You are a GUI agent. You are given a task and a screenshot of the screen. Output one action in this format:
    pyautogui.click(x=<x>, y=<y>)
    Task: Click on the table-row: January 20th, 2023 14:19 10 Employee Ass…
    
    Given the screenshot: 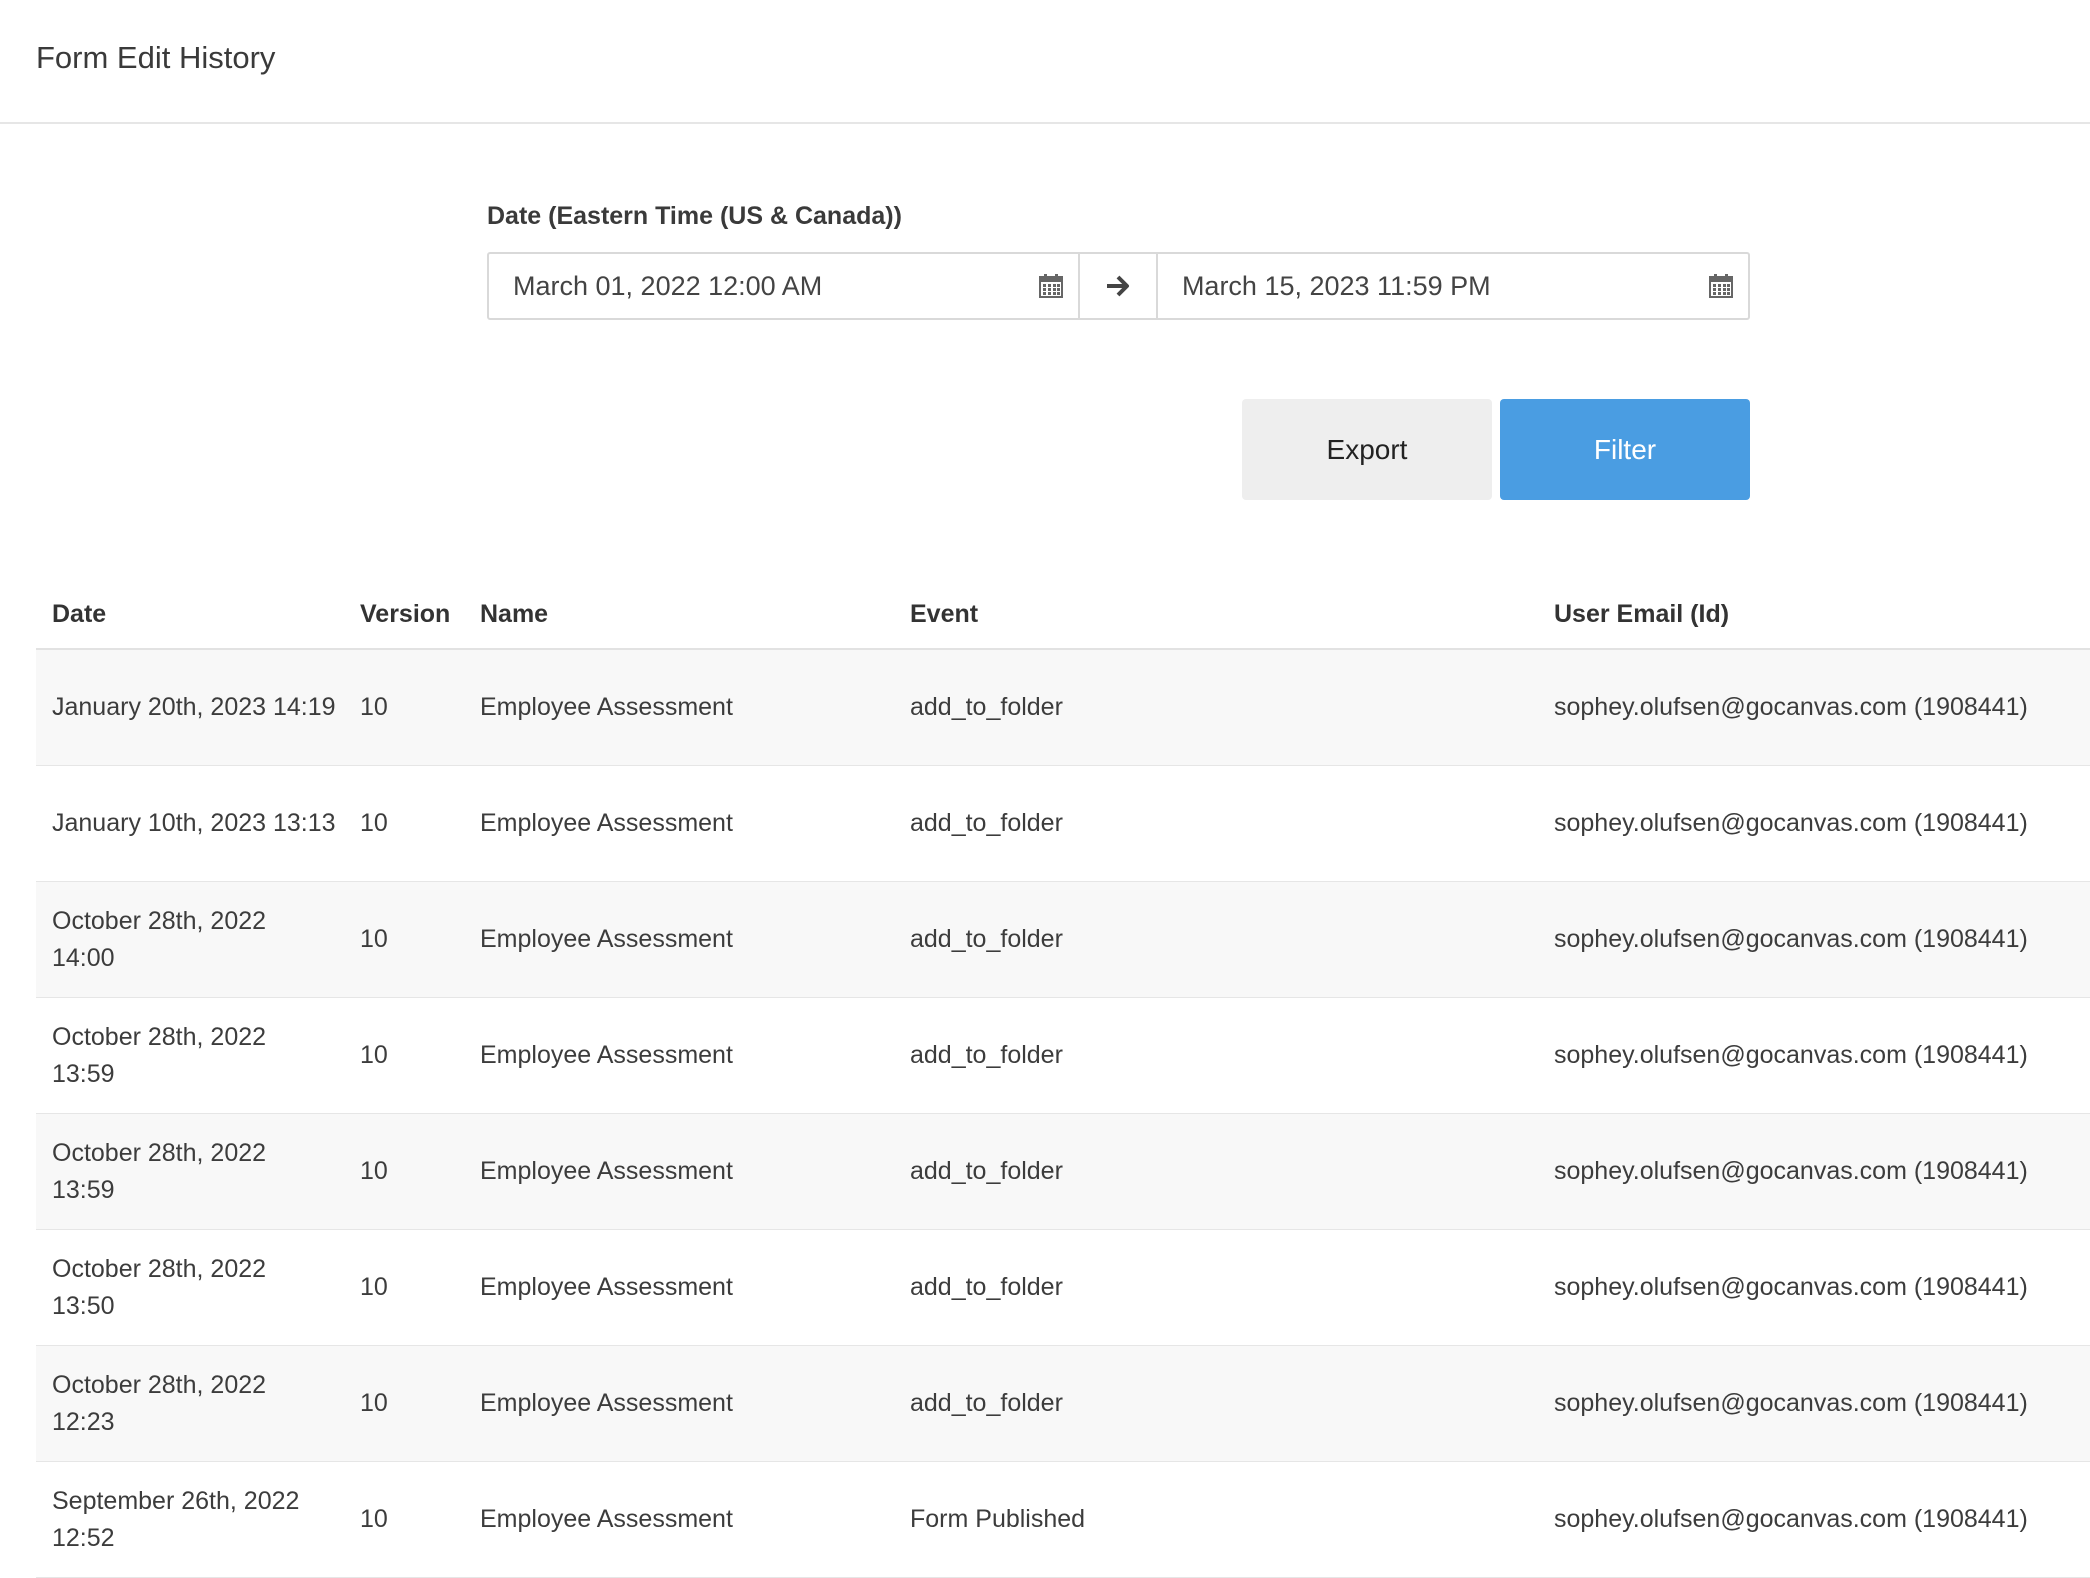 What is the action you would take?
    pyautogui.click(x=1063, y=708)
    